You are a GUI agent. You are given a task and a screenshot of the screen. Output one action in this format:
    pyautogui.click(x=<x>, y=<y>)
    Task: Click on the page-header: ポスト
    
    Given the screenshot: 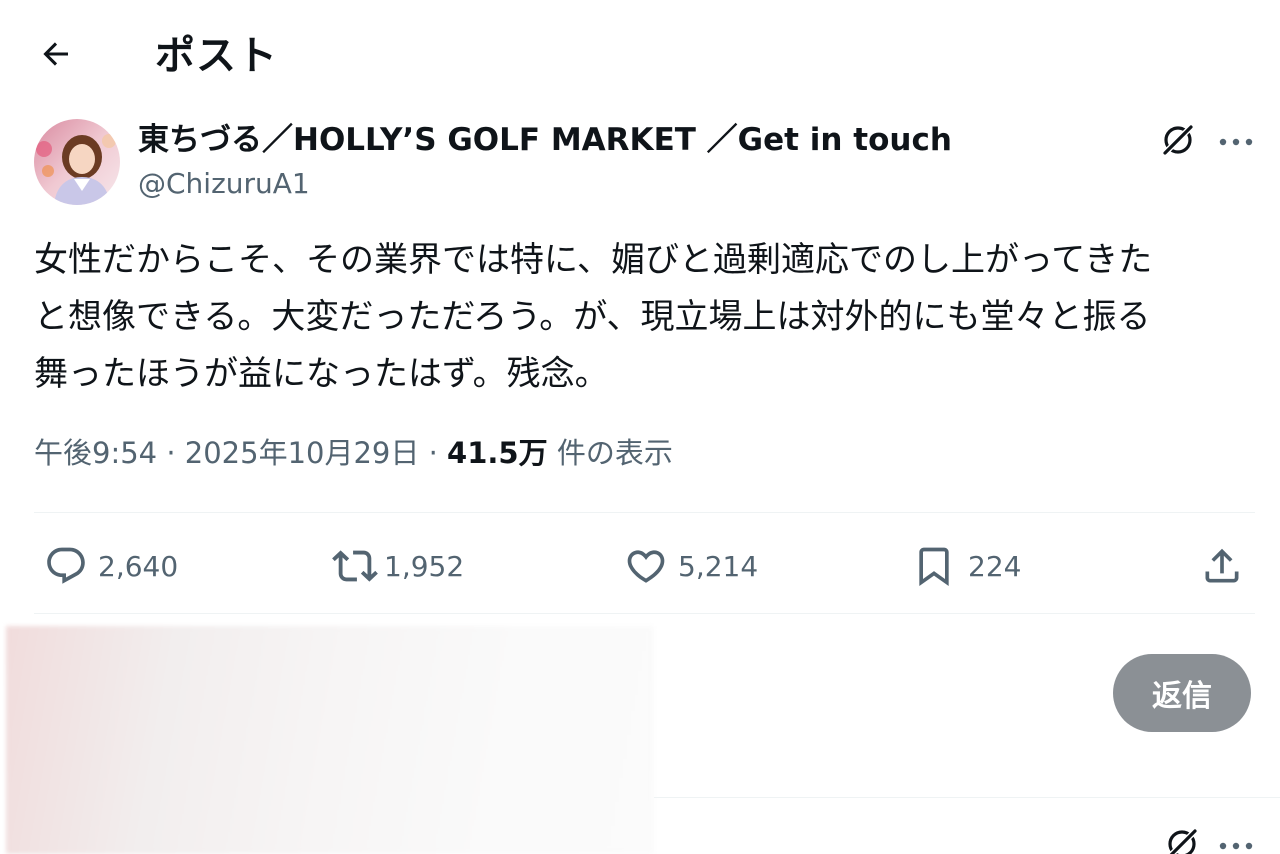 What is the action you would take?
    pyautogui.click(x=640, y=55)
    